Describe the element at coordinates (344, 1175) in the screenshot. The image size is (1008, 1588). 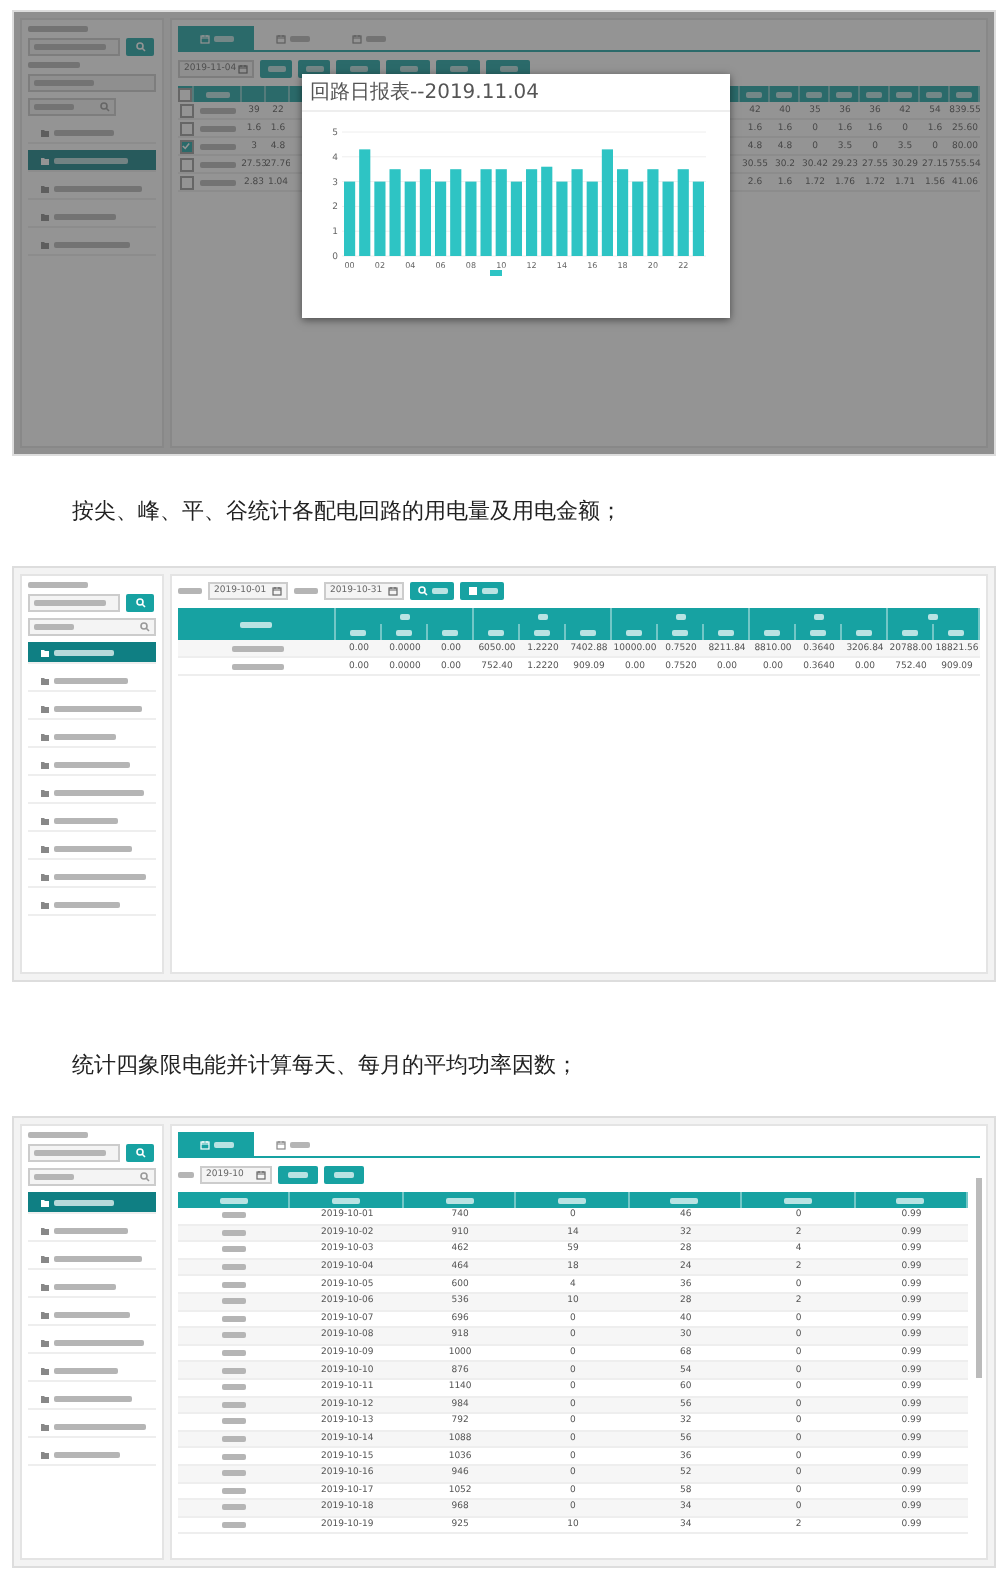
I see `next-button` at that location.